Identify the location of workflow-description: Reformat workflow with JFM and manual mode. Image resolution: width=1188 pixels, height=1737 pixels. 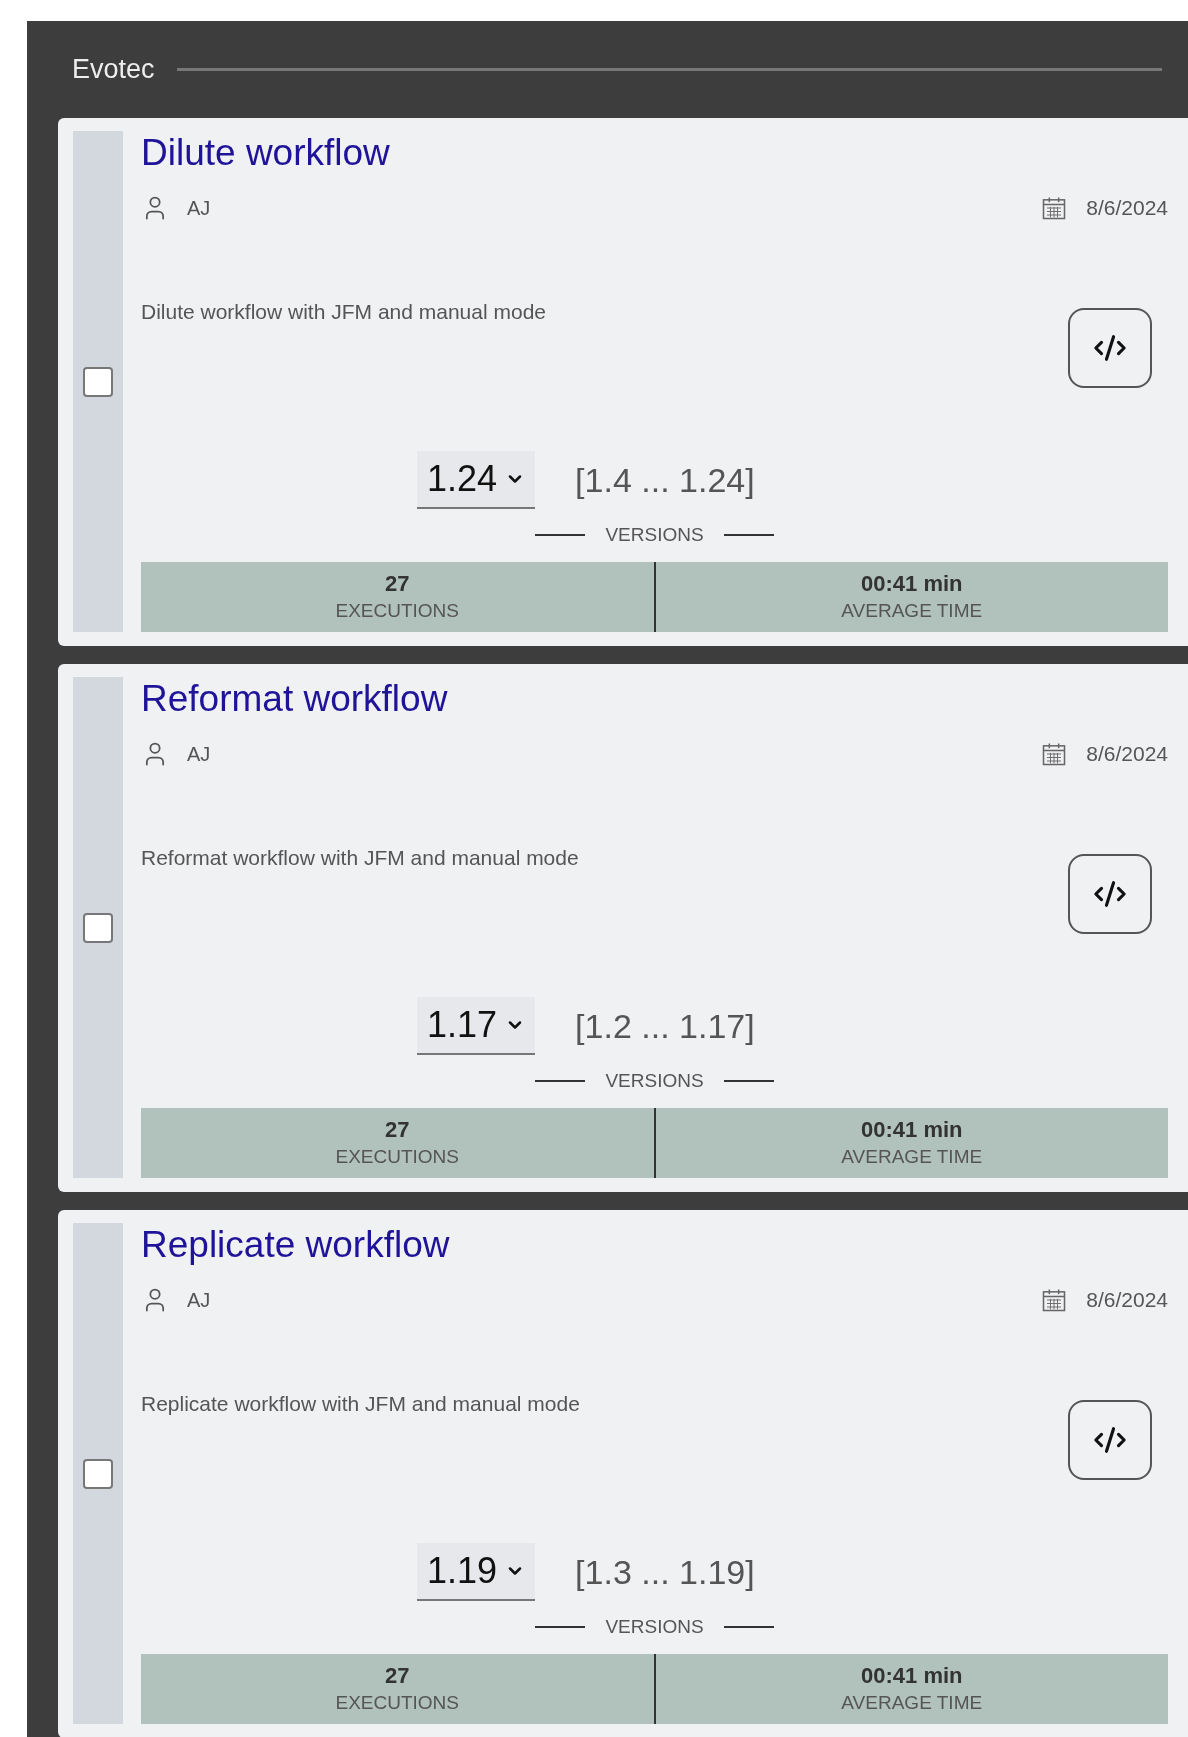
(360, 858).